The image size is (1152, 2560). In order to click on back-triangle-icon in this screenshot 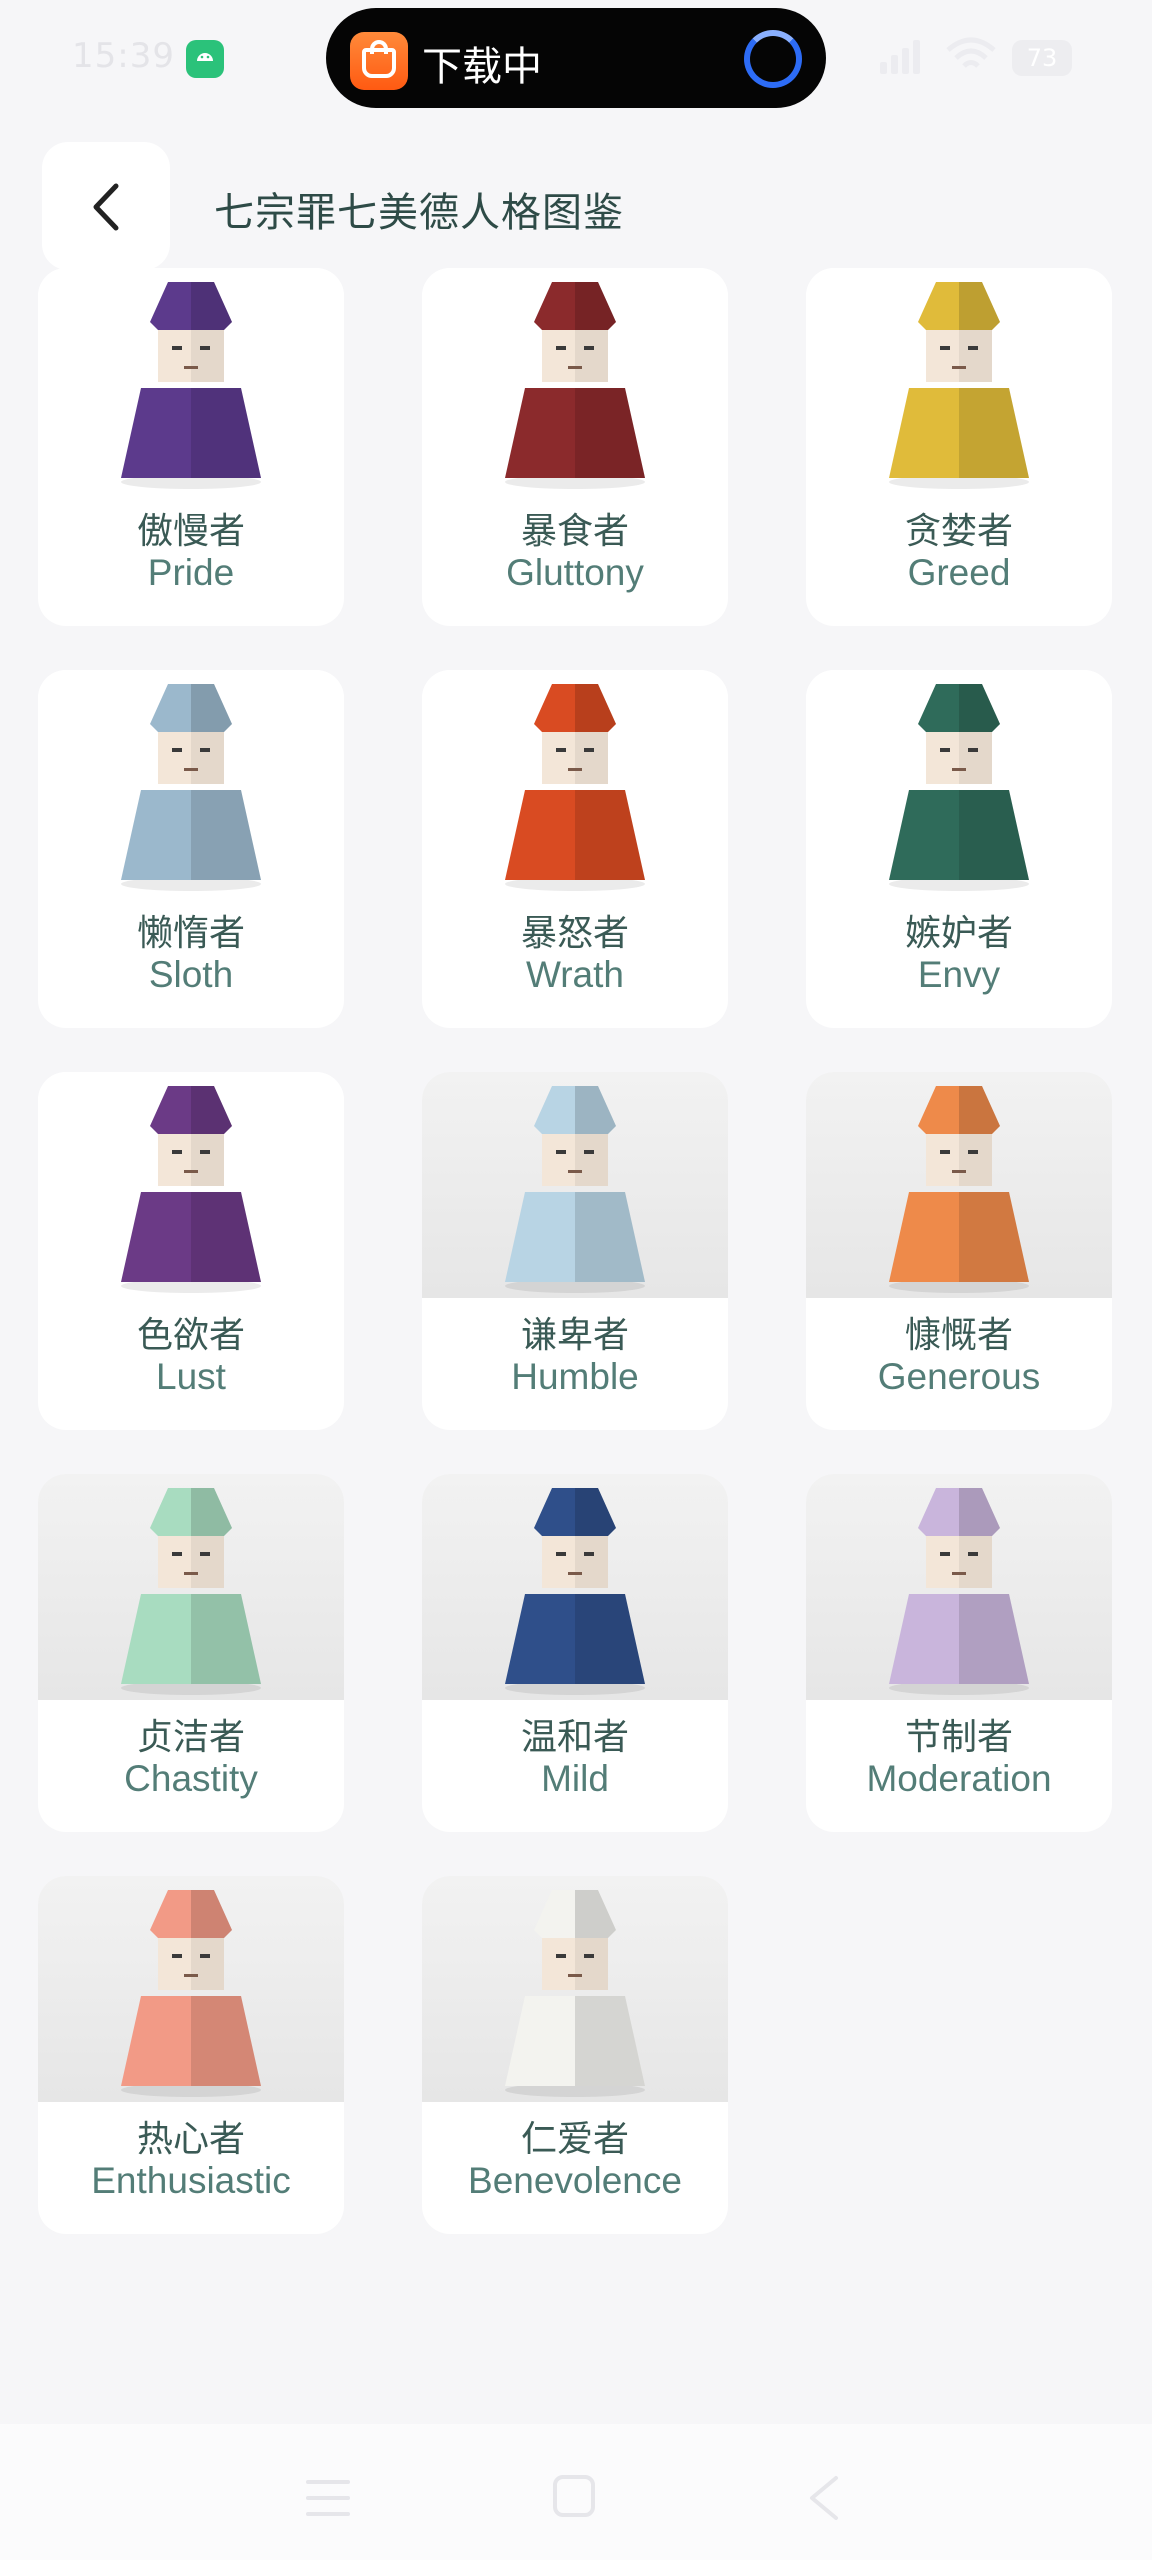, I will do `click(824, 2498)`.